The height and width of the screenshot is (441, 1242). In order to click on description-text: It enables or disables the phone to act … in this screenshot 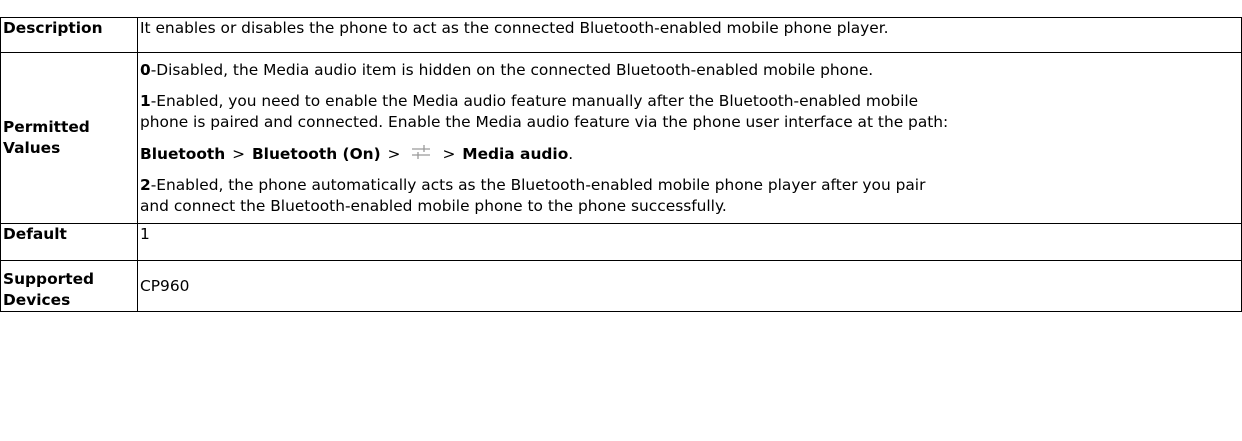, I will do `click(689, 35)`.